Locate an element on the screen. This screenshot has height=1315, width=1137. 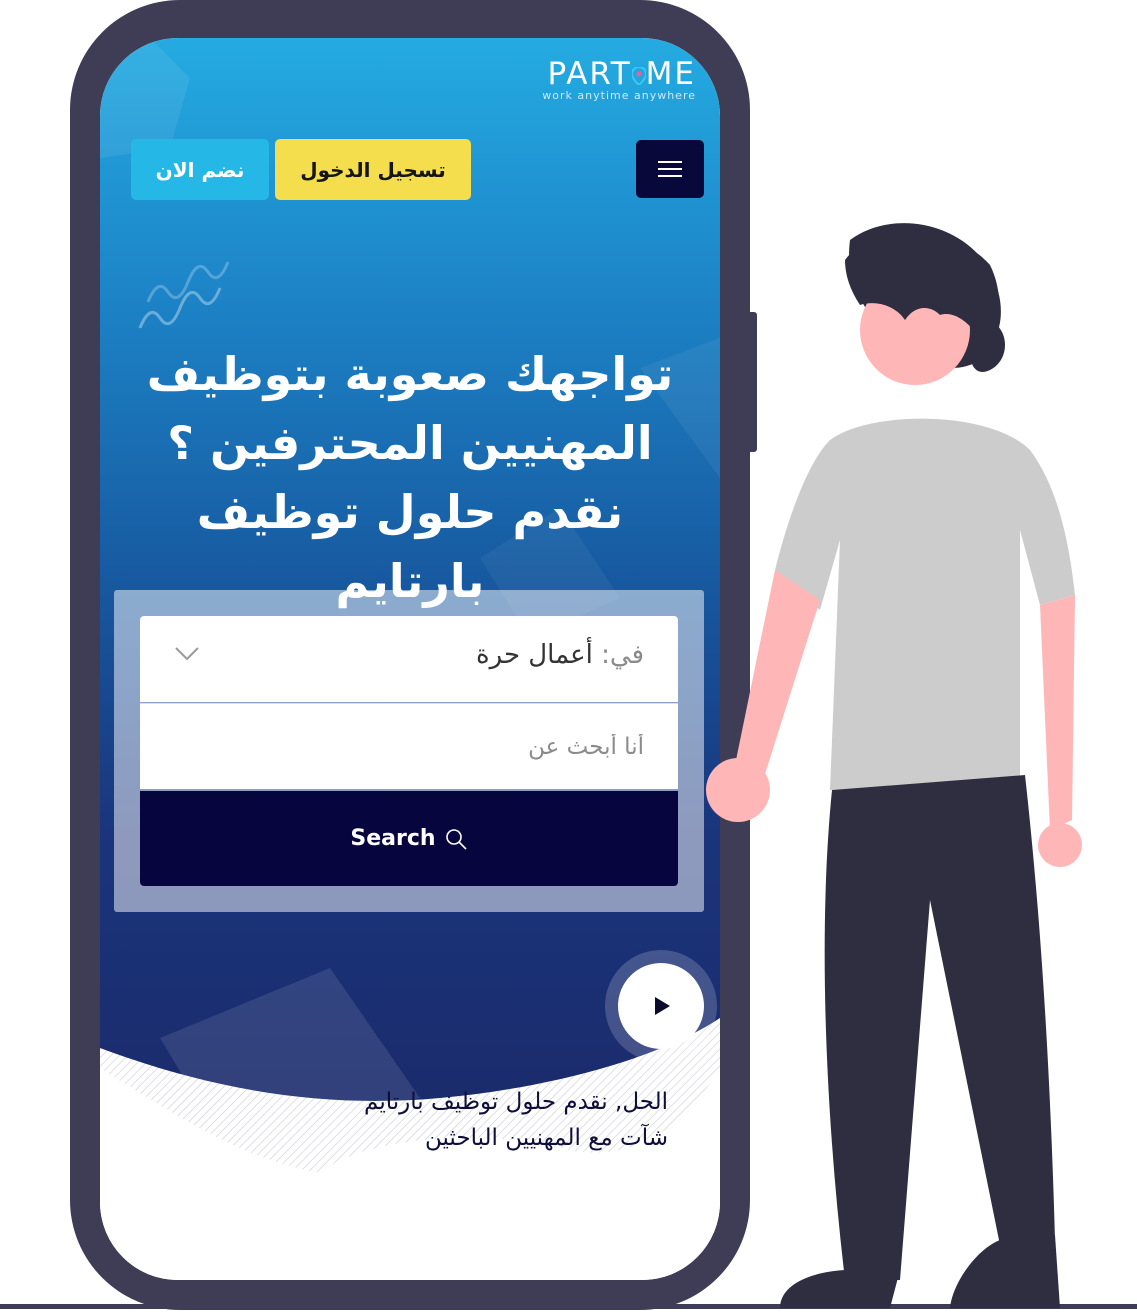
play-video-button is located at coordinates (661, 1006).